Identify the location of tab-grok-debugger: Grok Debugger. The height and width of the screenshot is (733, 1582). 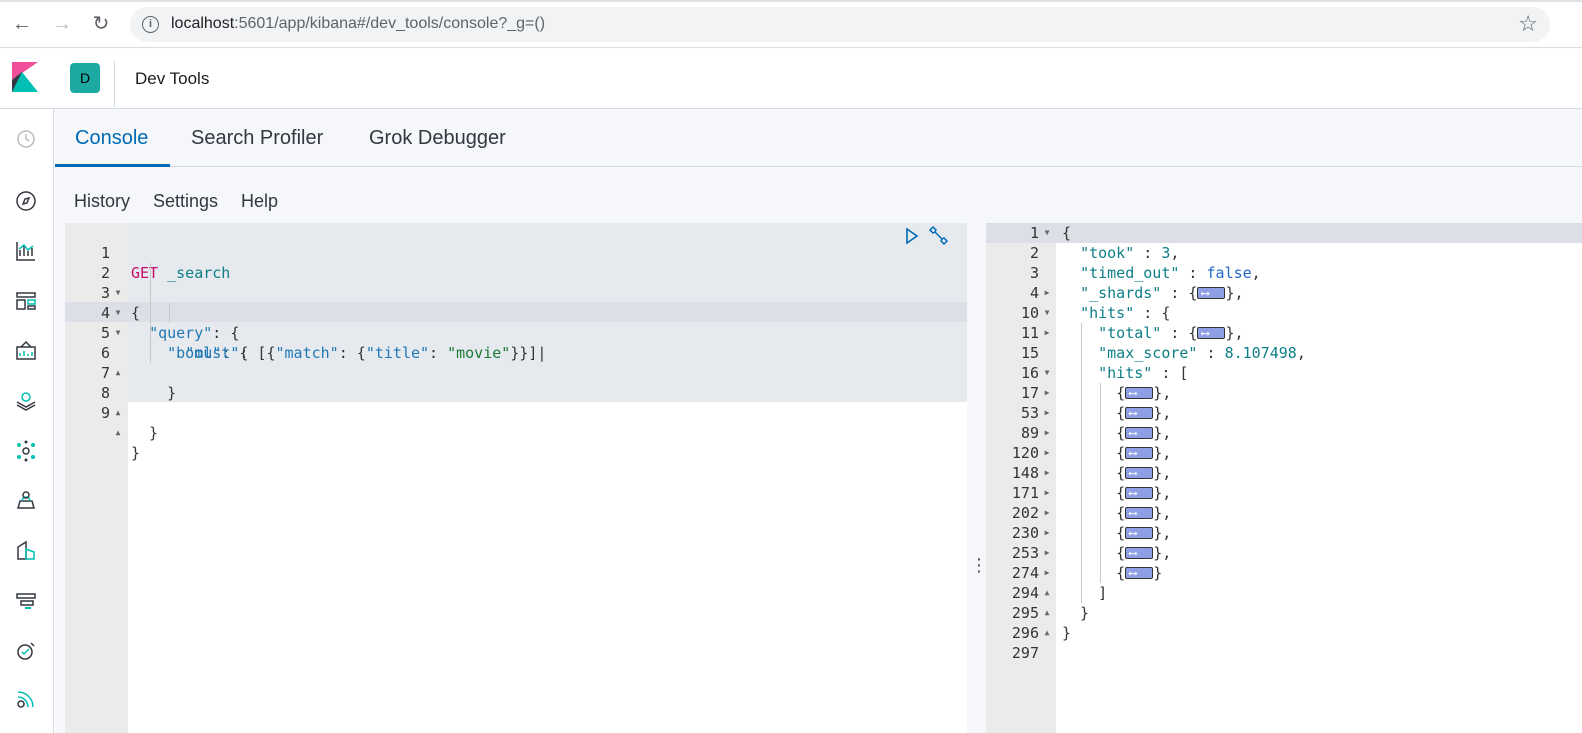
(437, 138).